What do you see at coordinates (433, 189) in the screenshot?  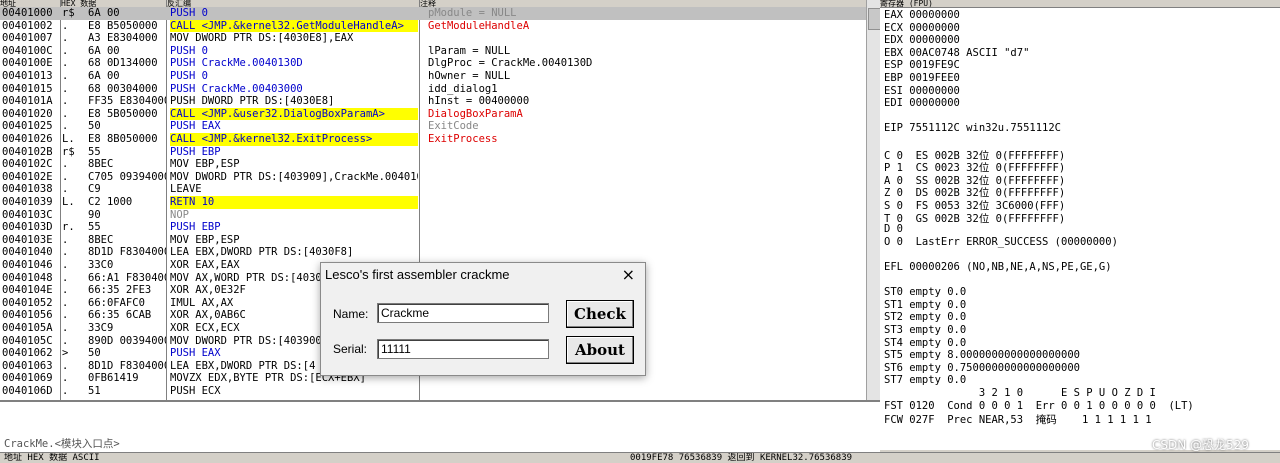 I see `table-row: 00401038. C9 LEAVE` at bounding box center [433, 189].